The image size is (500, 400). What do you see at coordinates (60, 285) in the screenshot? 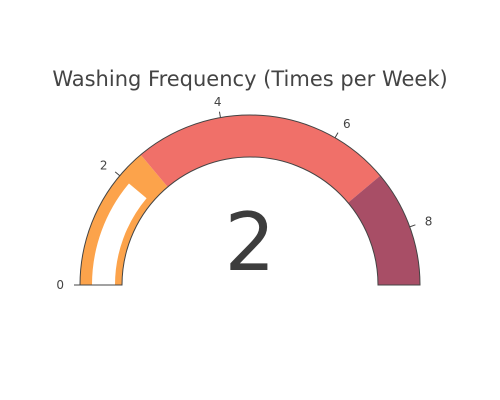
I see `gauge-tick-label: 0` at bounding box center [60, 285].